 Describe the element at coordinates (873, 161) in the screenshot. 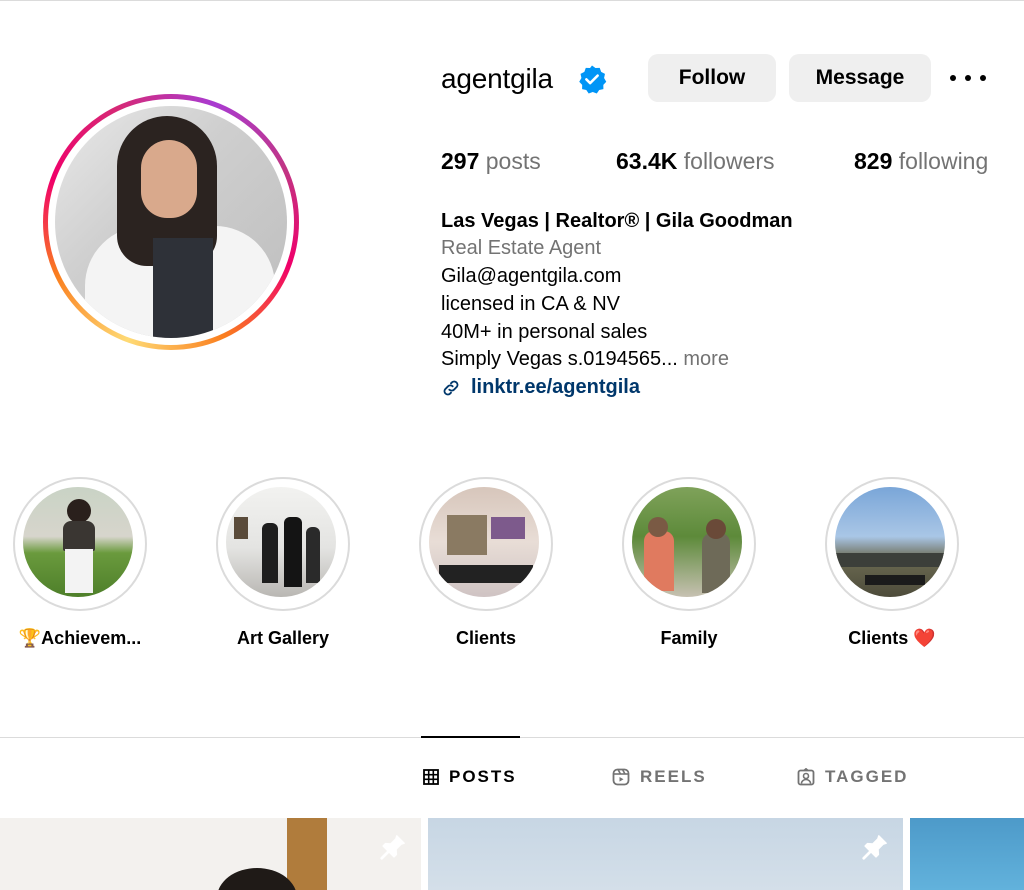

I see `following-count: 829` at that location.